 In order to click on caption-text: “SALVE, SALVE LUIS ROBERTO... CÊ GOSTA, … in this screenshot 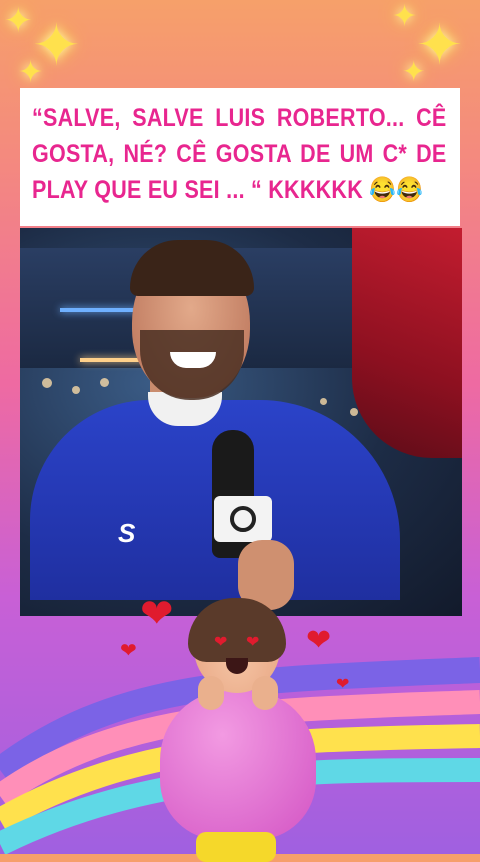, I will do `click(239, 154)`.